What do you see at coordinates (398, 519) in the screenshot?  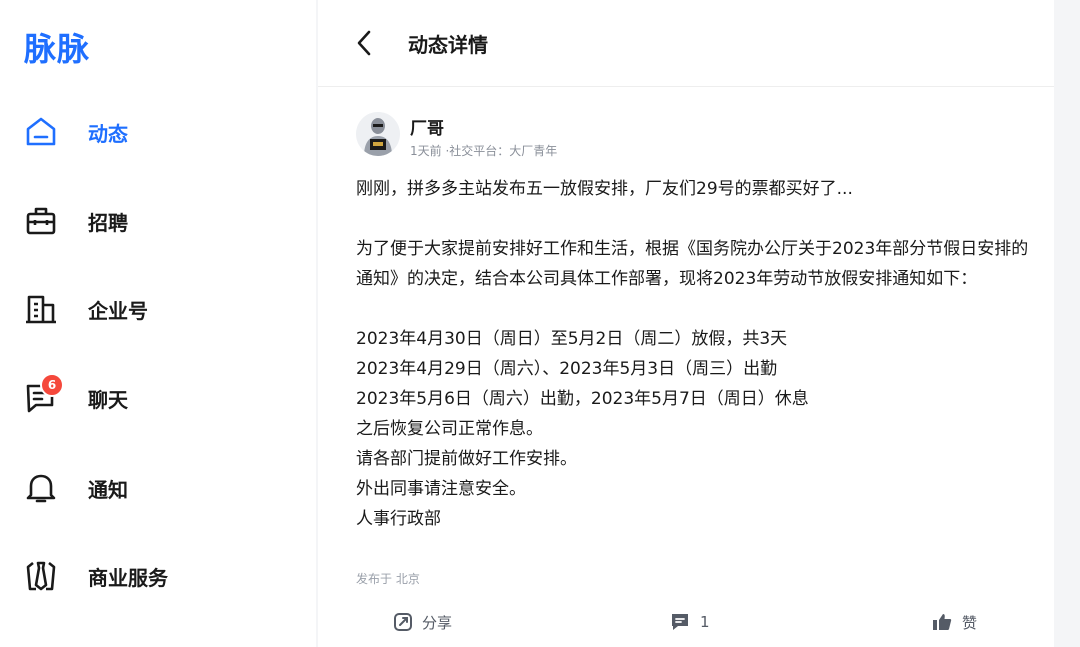 I see `post-line: 人事行政部` at bounding box center [398, 519].